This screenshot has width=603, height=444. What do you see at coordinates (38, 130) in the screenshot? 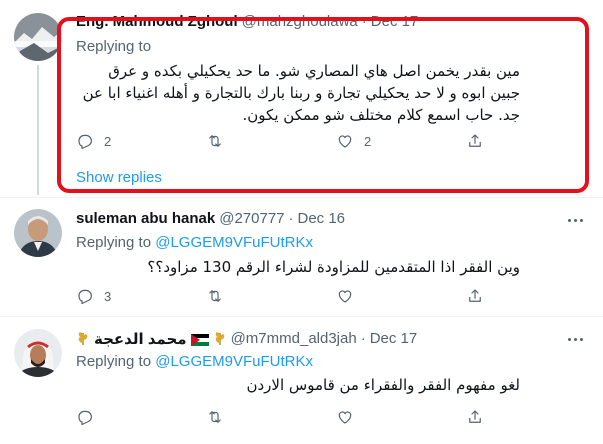
I see `thread-line` at bounding box center [38, 130].